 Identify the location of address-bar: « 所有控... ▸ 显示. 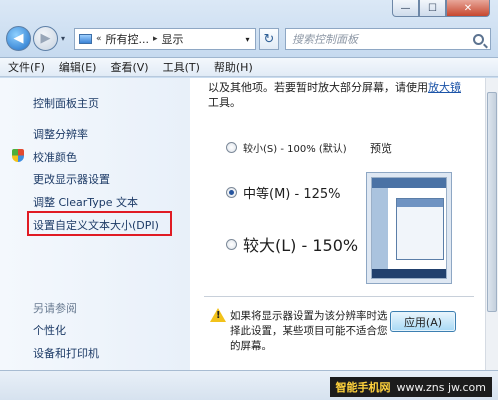
(165, 39).